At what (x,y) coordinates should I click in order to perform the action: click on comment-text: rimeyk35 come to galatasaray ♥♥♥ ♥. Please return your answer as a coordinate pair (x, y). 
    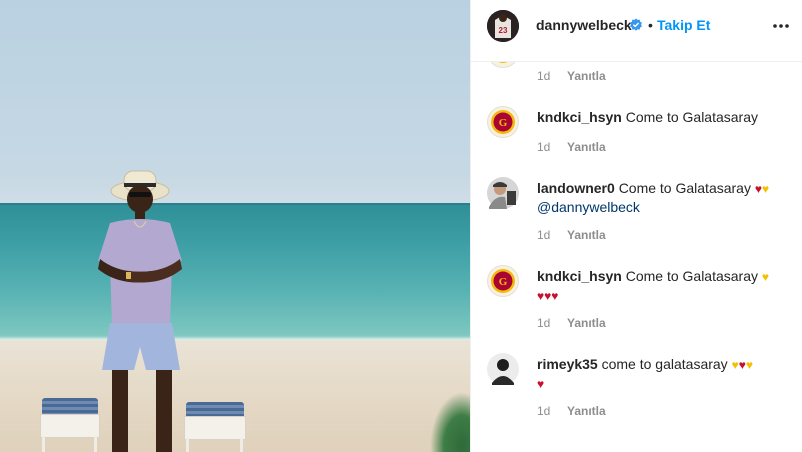
    Looking at the image, I should click on (662, 374).